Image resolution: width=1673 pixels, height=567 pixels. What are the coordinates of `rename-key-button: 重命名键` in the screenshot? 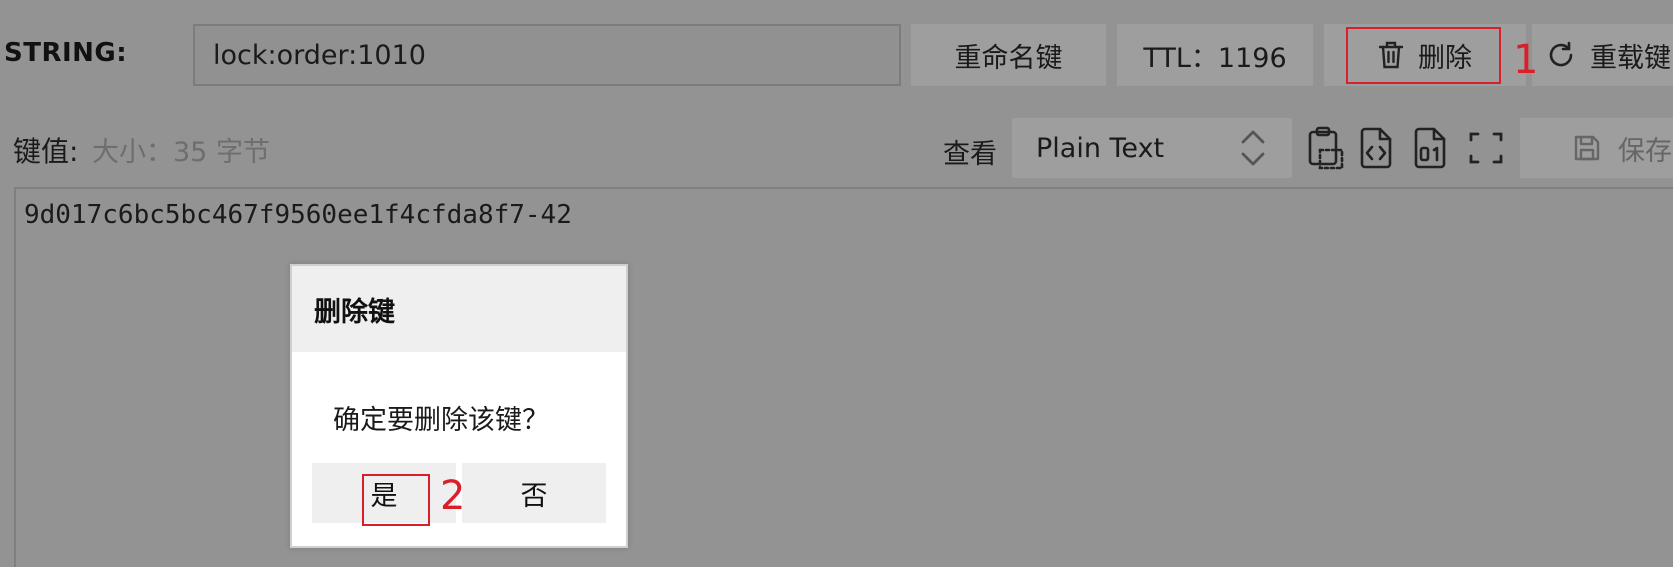 It's located at (1008, 55).